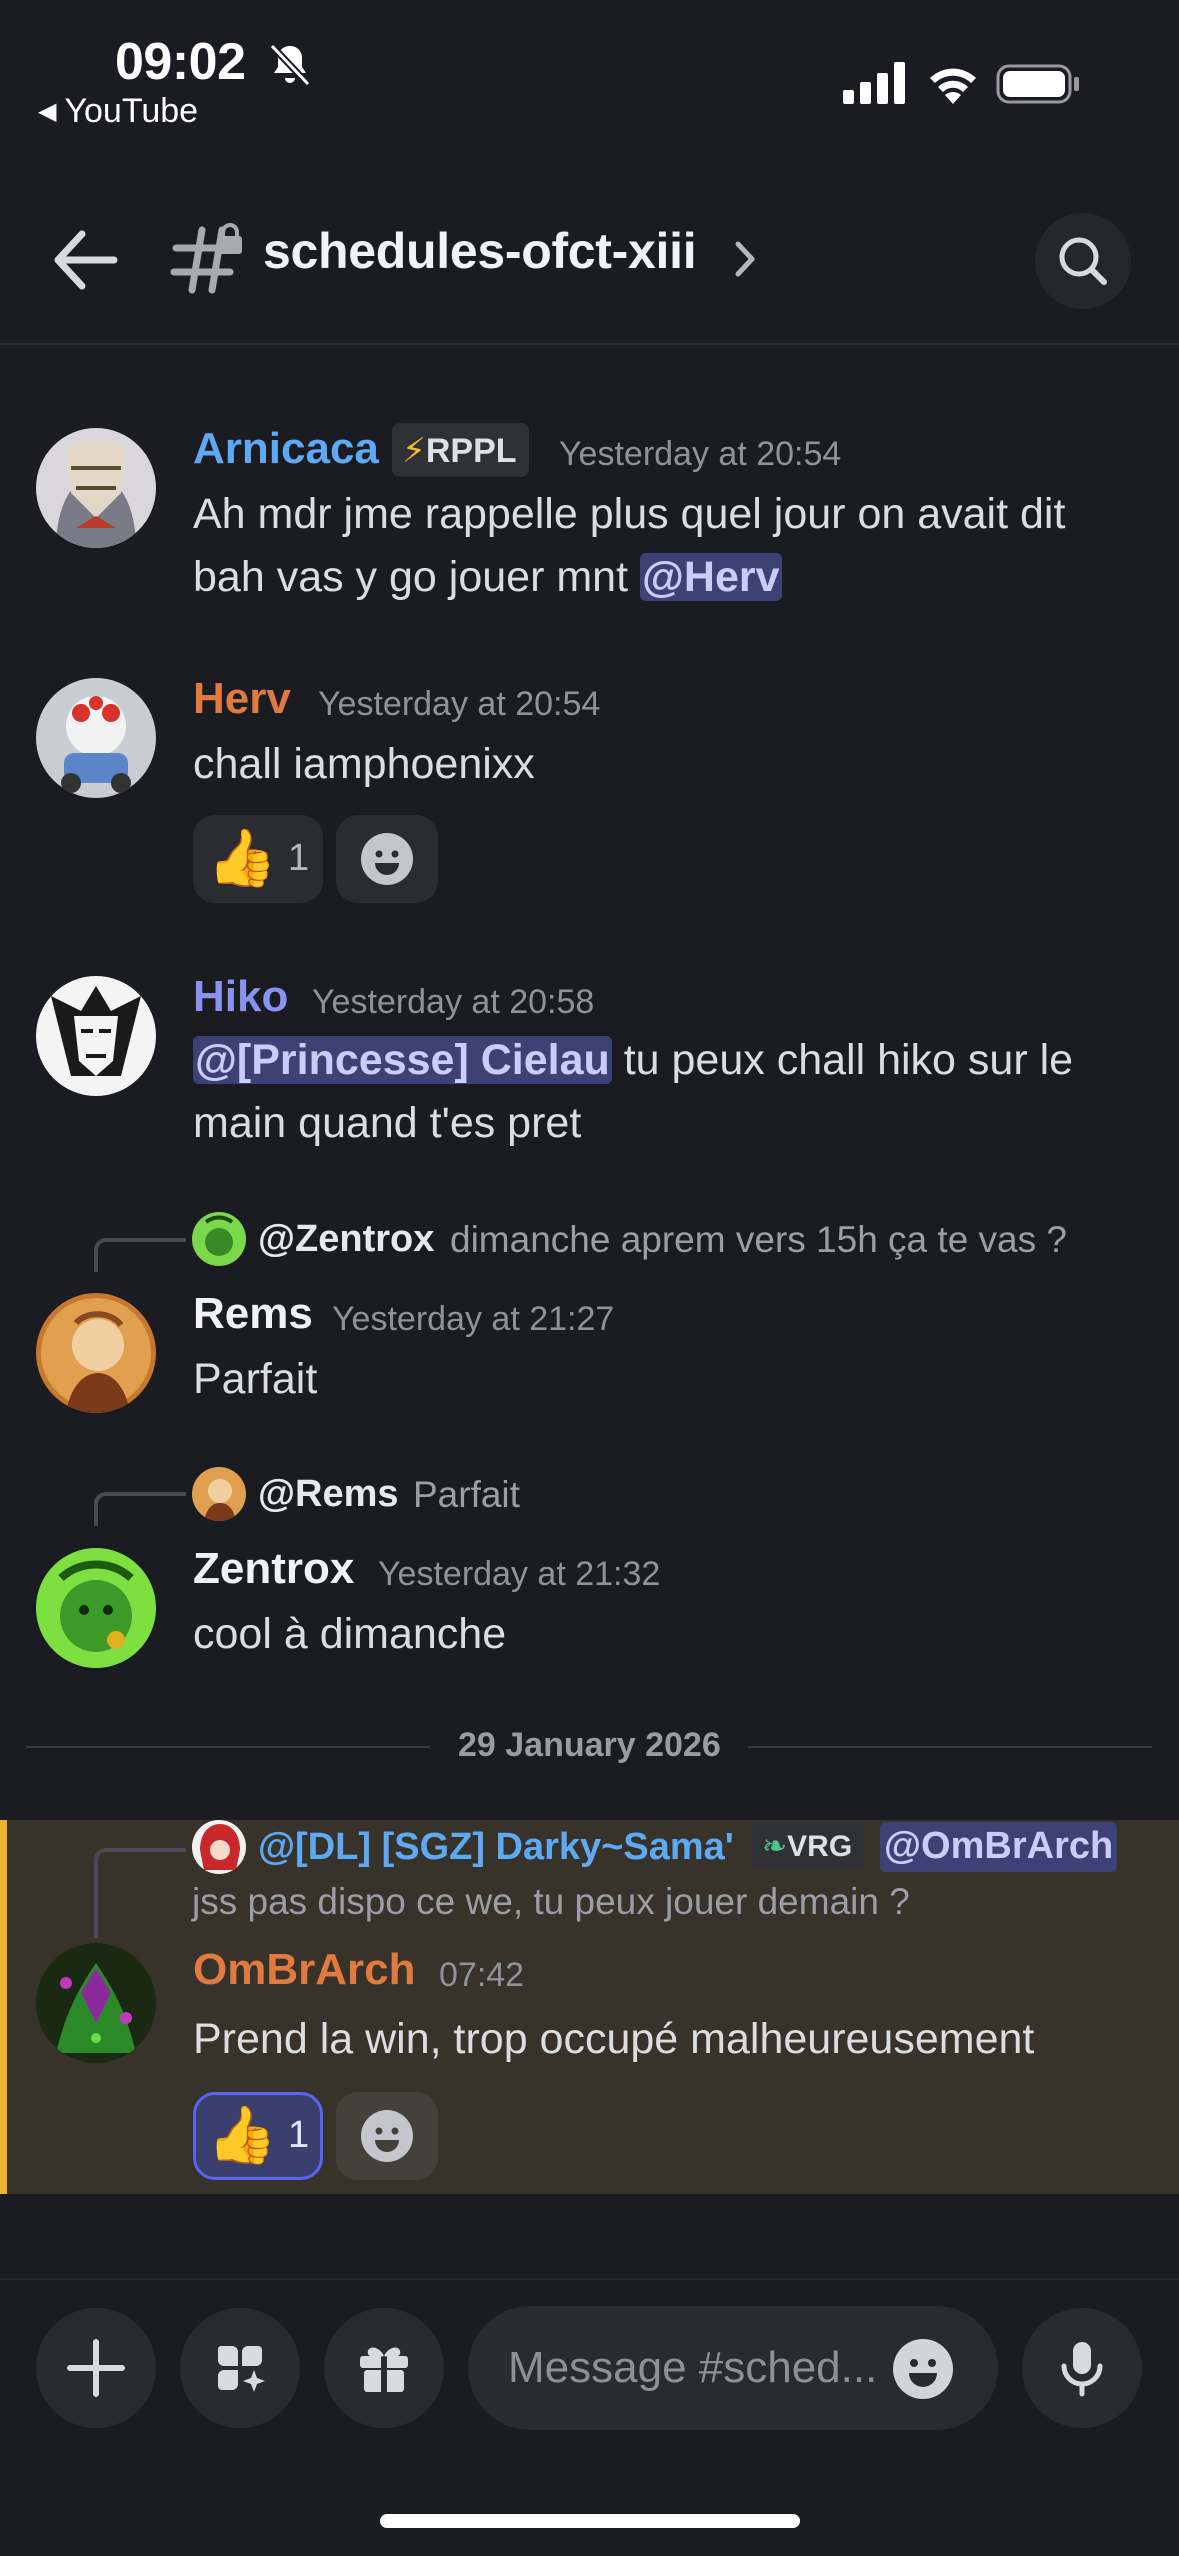 Image resolution: width=1179 pixels, height=2556 pixels. What do you see at coordinates (304, 1970) in the screenshot?
I see `username-ombrarch: OmBrArch` at bounding box center [304, 1970].